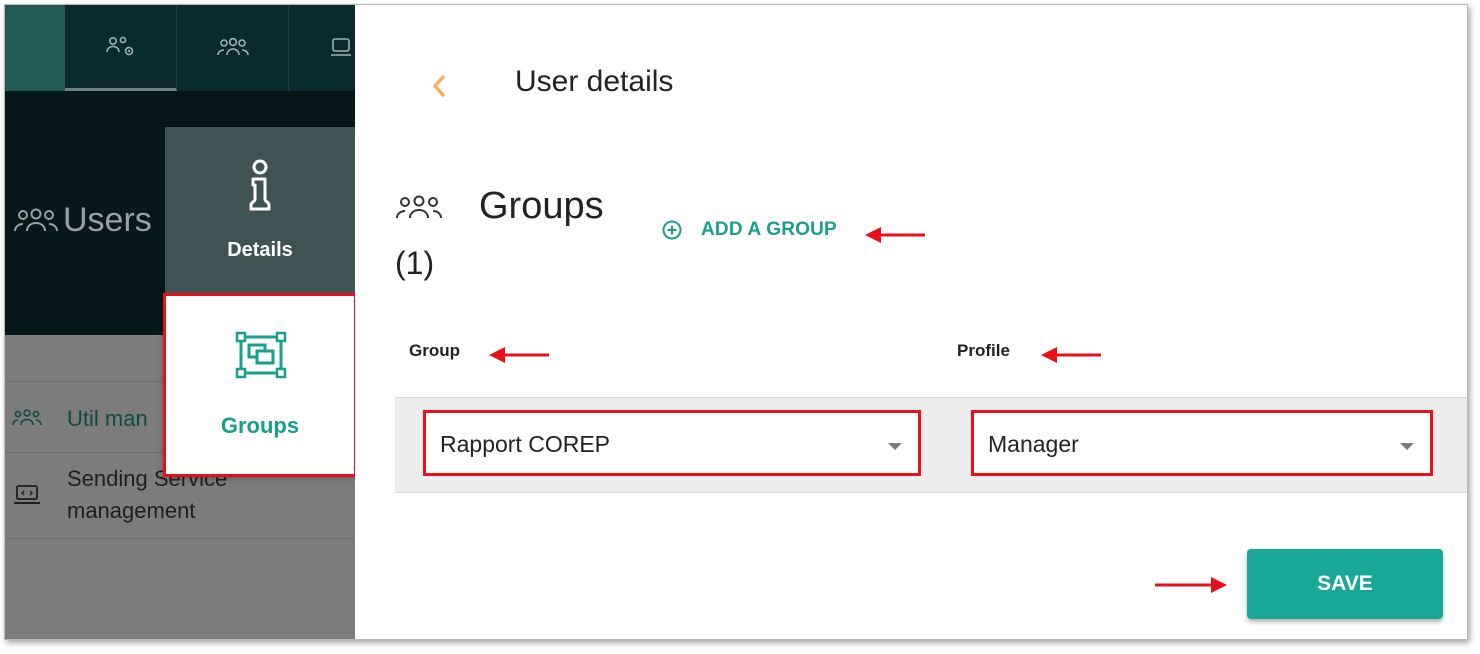 The width and height of the screenshot is (1480, 654). Describe the element at coordinates (439, 86) in the screenshot. I see `chevron-left-icon` at that location.